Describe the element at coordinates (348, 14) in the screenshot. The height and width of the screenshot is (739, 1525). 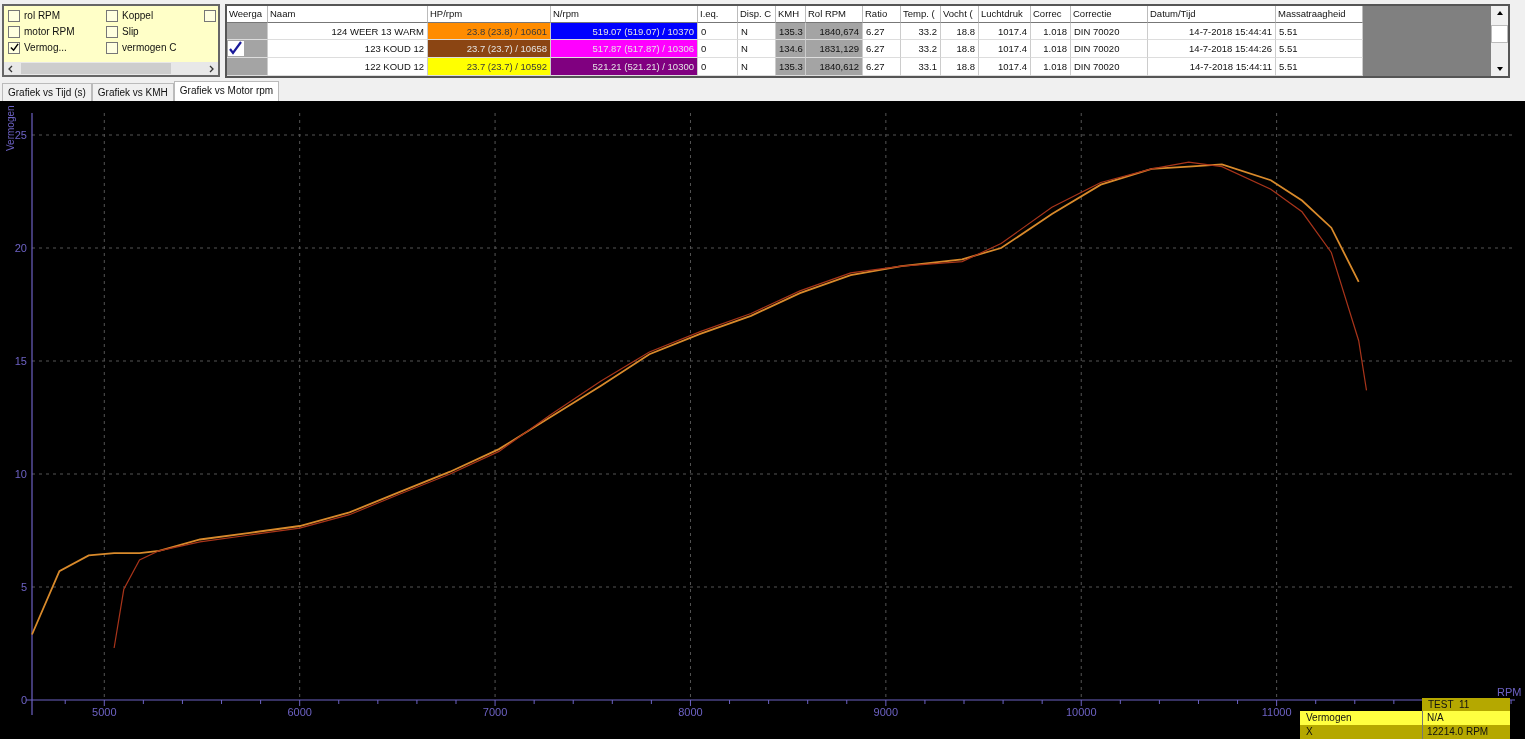
I see `column-header: Naam` at that location.